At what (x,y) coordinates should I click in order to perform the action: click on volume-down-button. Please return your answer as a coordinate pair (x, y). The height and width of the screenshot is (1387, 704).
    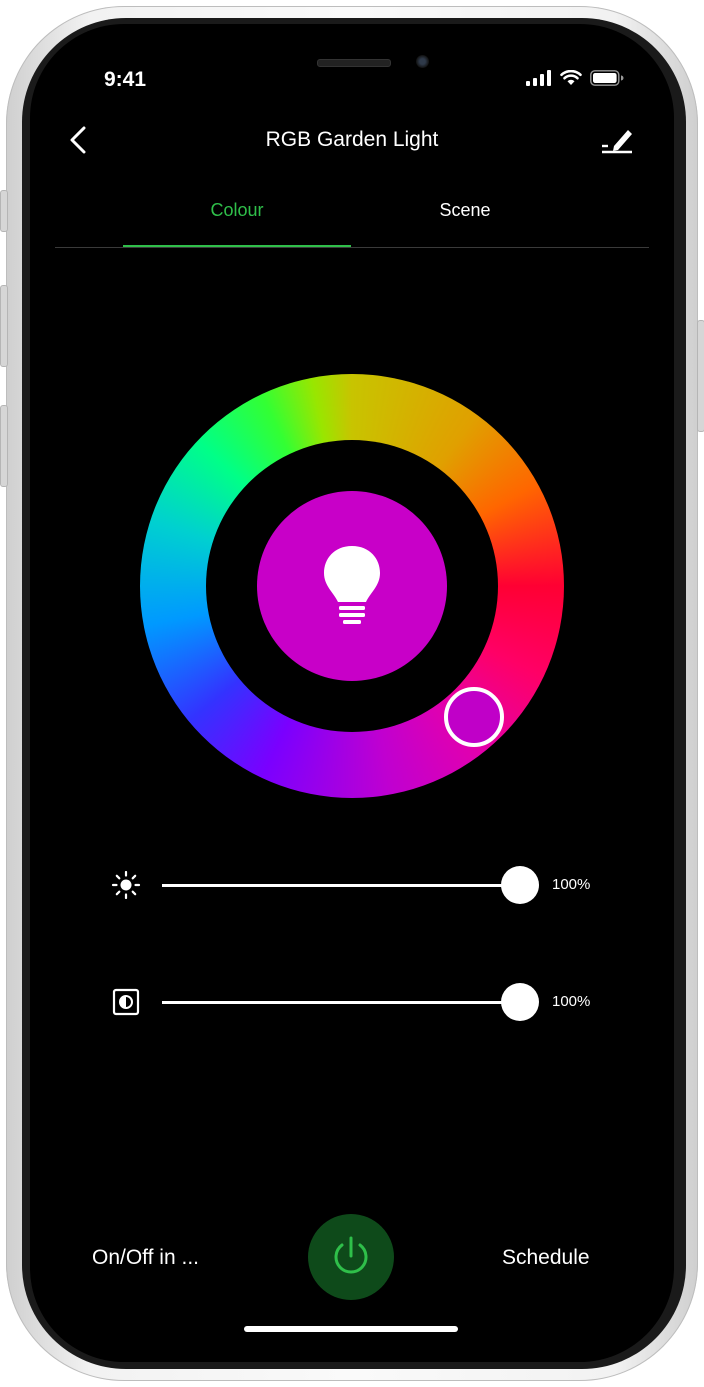
    Looking at the image, I should click on (4, 446).